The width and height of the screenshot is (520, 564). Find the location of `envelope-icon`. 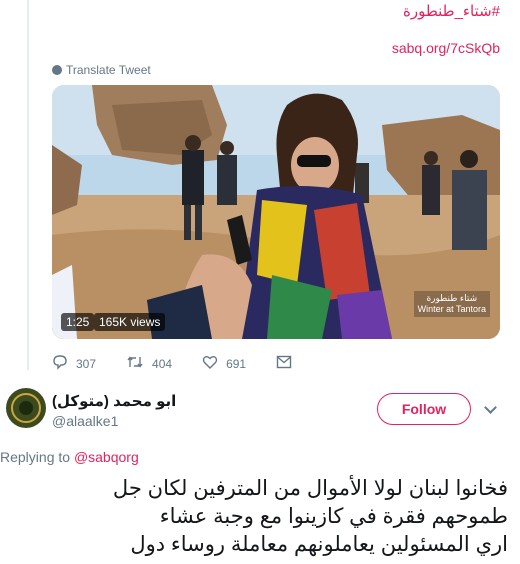

envelope-icon is located at coordinates (284, 364).